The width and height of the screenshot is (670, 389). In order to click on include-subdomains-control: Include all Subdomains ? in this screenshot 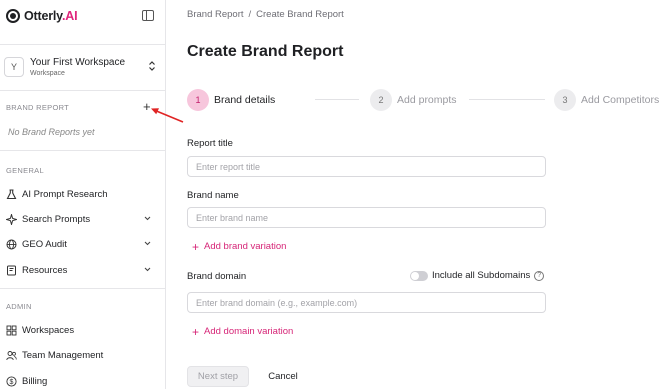, I will do `click(477, 275)`.